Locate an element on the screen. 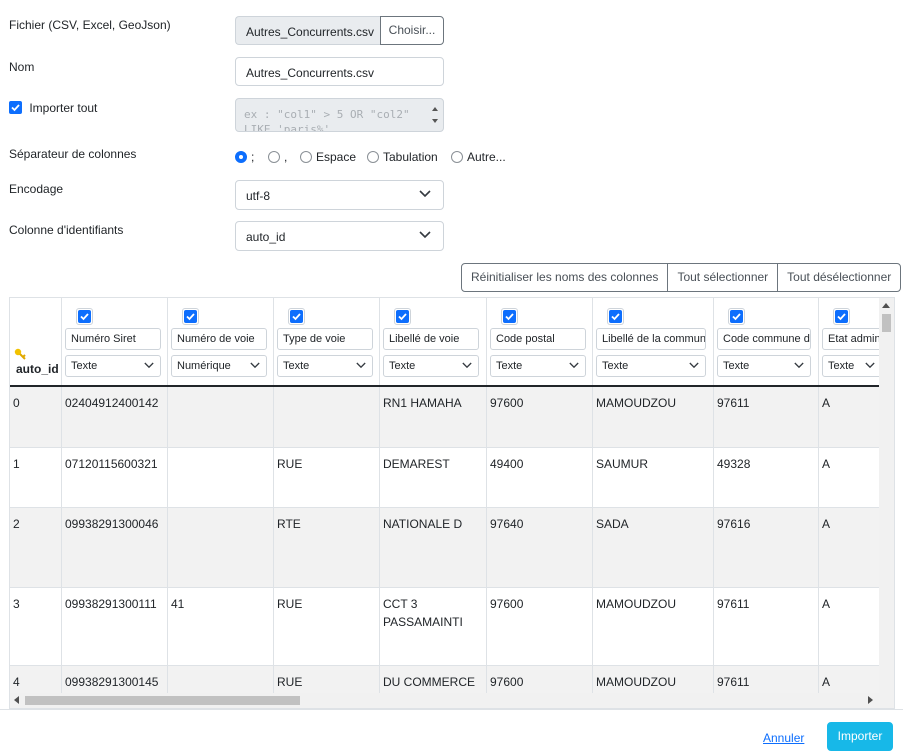  radio-tab: Tabulation is located at coordinates (402, 156).